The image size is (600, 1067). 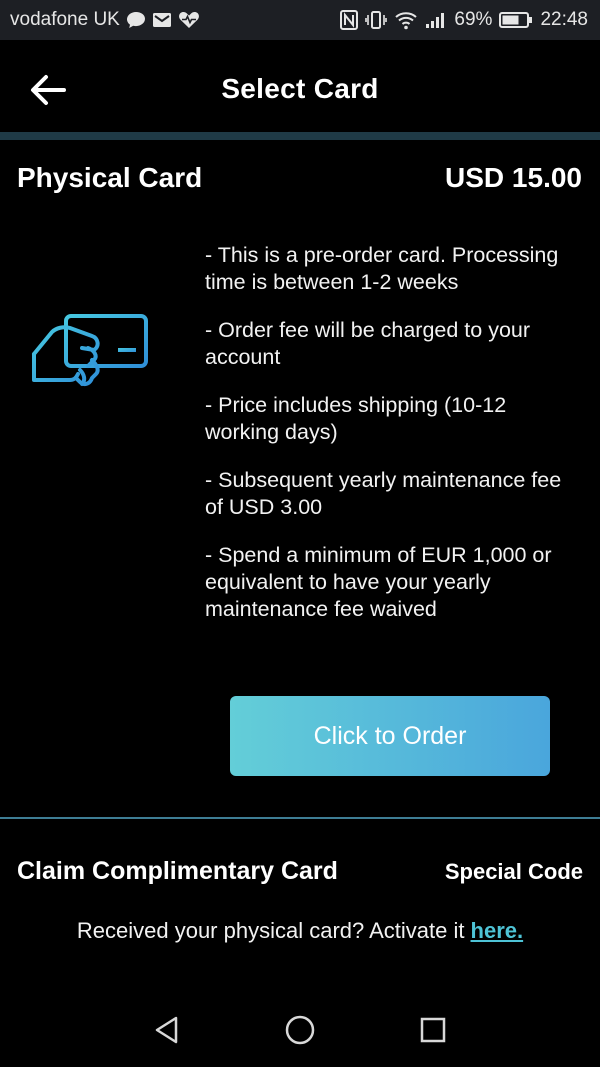 I want to click on special-code-link: Special Code, so click(x=514, y=872).